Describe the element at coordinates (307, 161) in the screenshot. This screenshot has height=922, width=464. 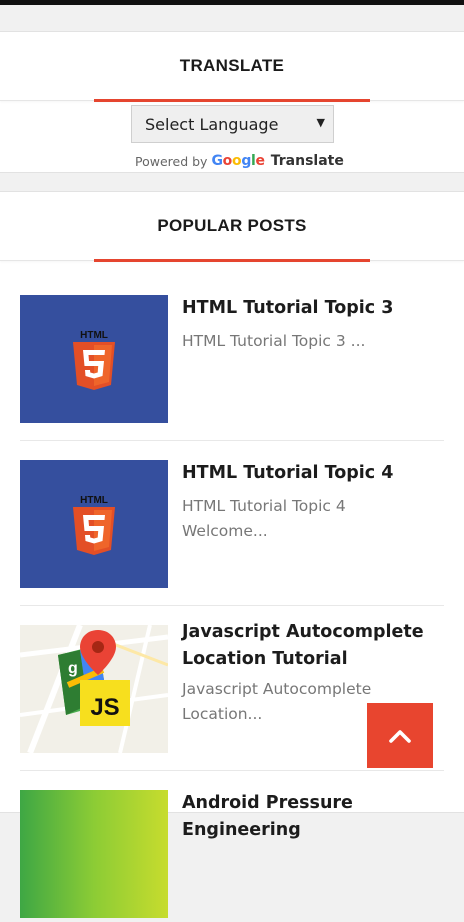
I see `translate-link: Translate` at that location.